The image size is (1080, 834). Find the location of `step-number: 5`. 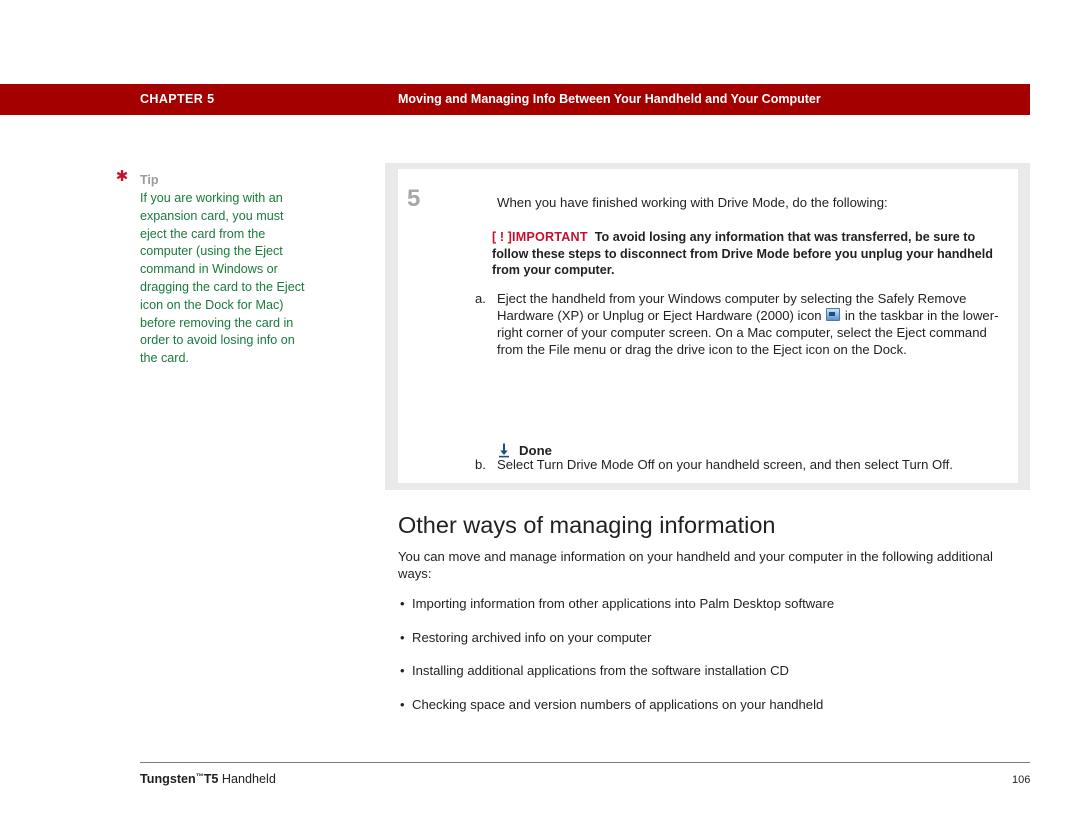

step-number: 5 is located at coordinates (414, 198).